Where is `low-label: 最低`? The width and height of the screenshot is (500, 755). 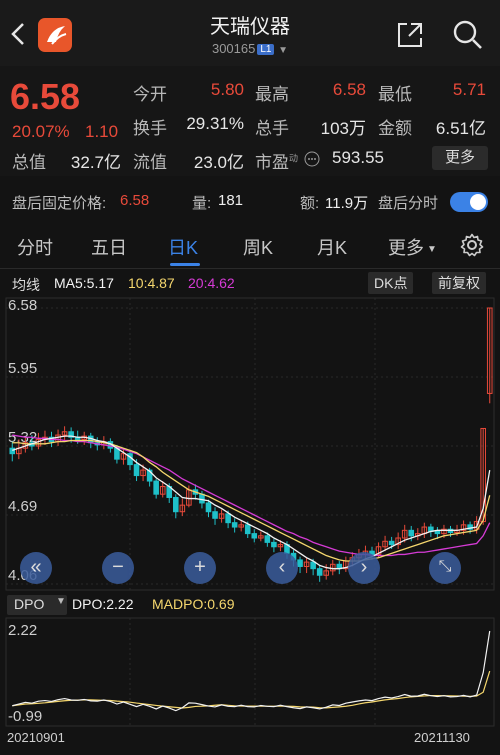 low-label: 最低 is located at coordinates (395, 94).